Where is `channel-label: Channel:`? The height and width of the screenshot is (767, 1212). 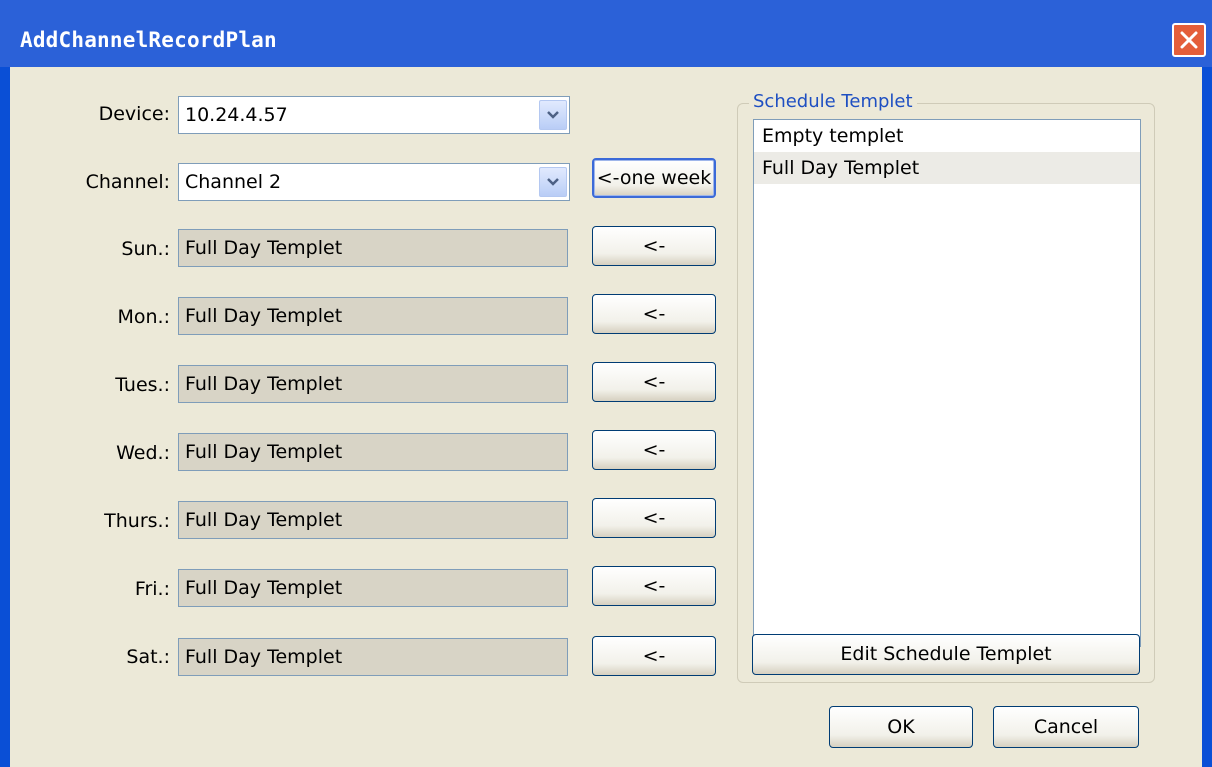 channel-label: Channel: is located at coordinates (127, 182).